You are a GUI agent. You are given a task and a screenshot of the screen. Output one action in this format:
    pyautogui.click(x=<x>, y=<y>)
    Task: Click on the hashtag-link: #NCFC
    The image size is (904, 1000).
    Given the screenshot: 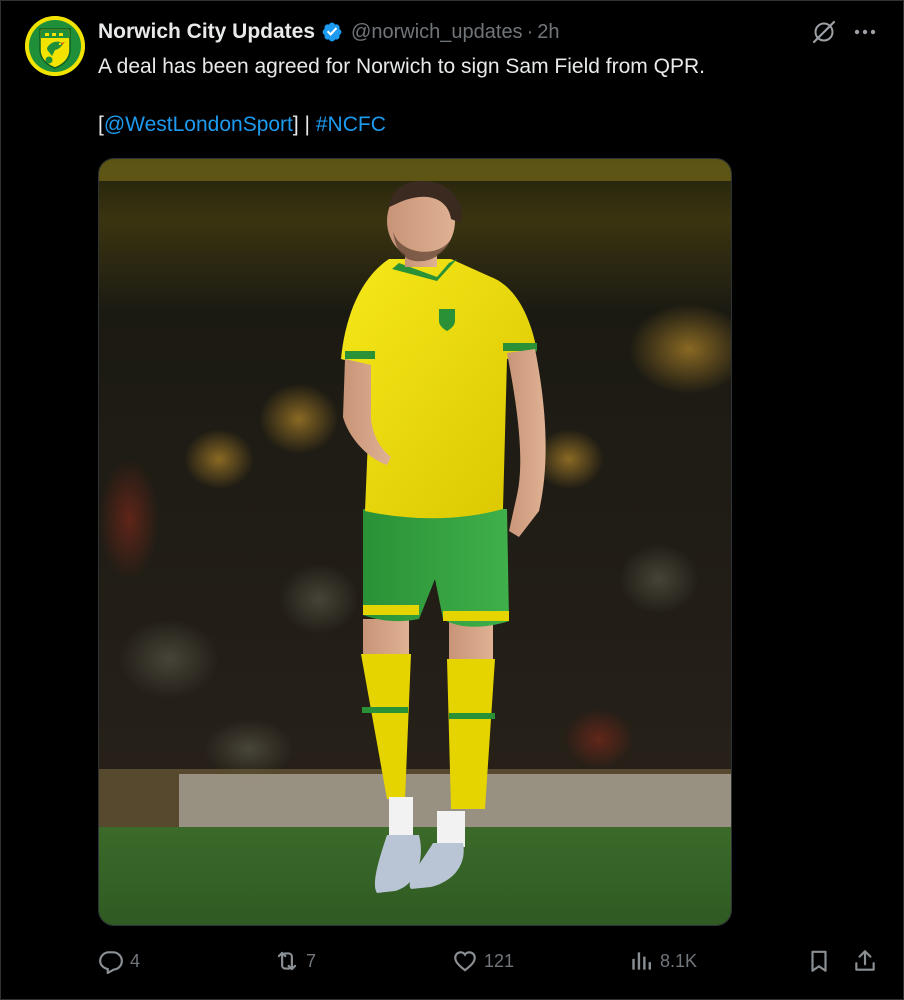 What is the action you would take?
    pyautogui.click(x=351, y=124)
    